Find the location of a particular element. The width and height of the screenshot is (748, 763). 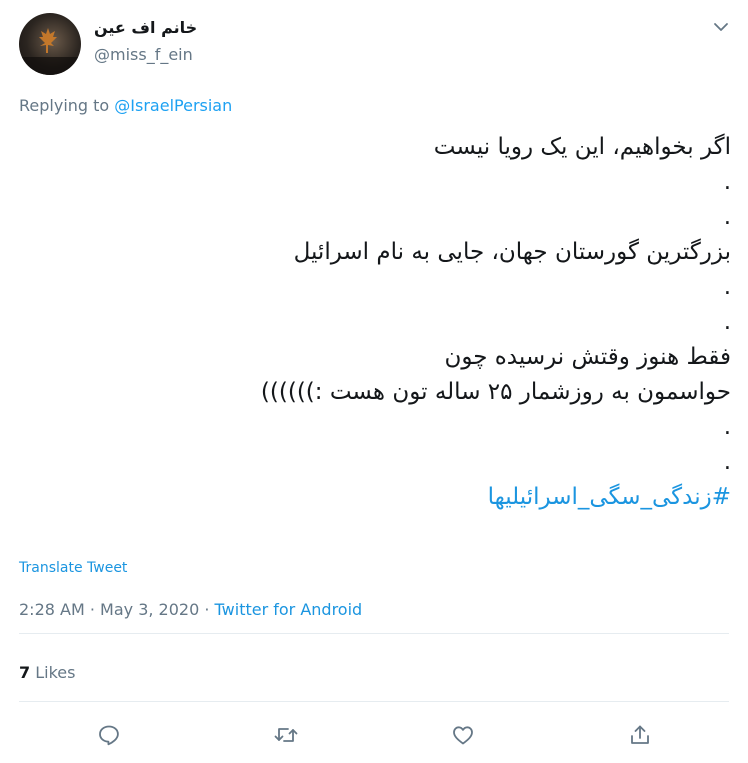

likes-label: Likes is located at coordinates (53, 672).